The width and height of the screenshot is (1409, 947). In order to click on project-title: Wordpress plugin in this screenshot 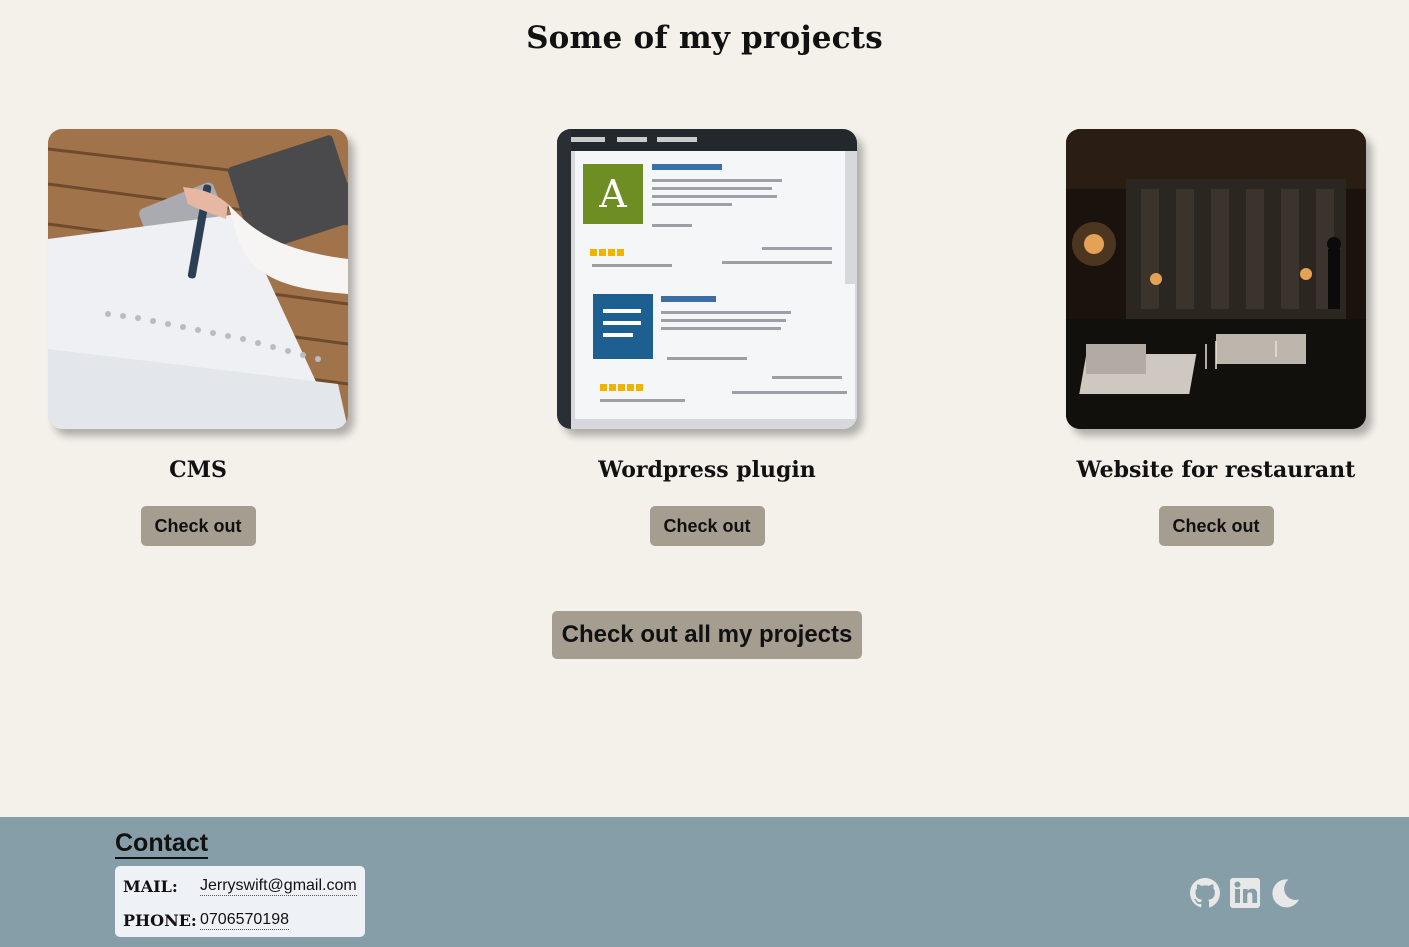, I will do `click(707, 470)`.